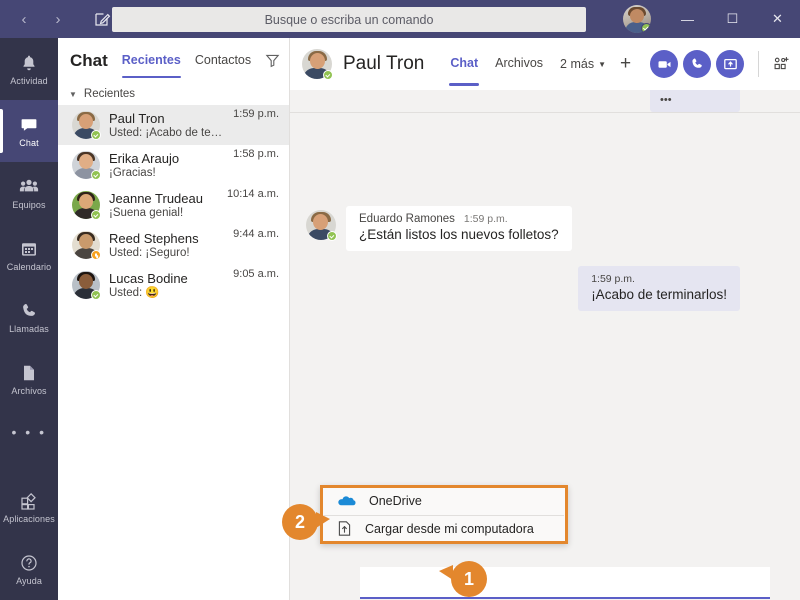  I want to click on tab-contactos: Contactos, so click(223, 61).